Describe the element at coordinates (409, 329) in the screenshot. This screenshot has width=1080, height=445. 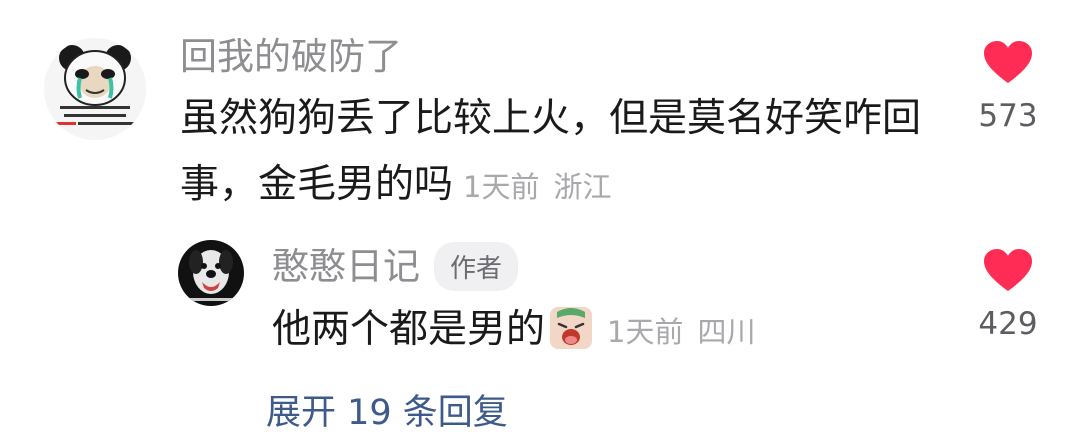
I see `reply-text: 他两个都是男的` at that location.